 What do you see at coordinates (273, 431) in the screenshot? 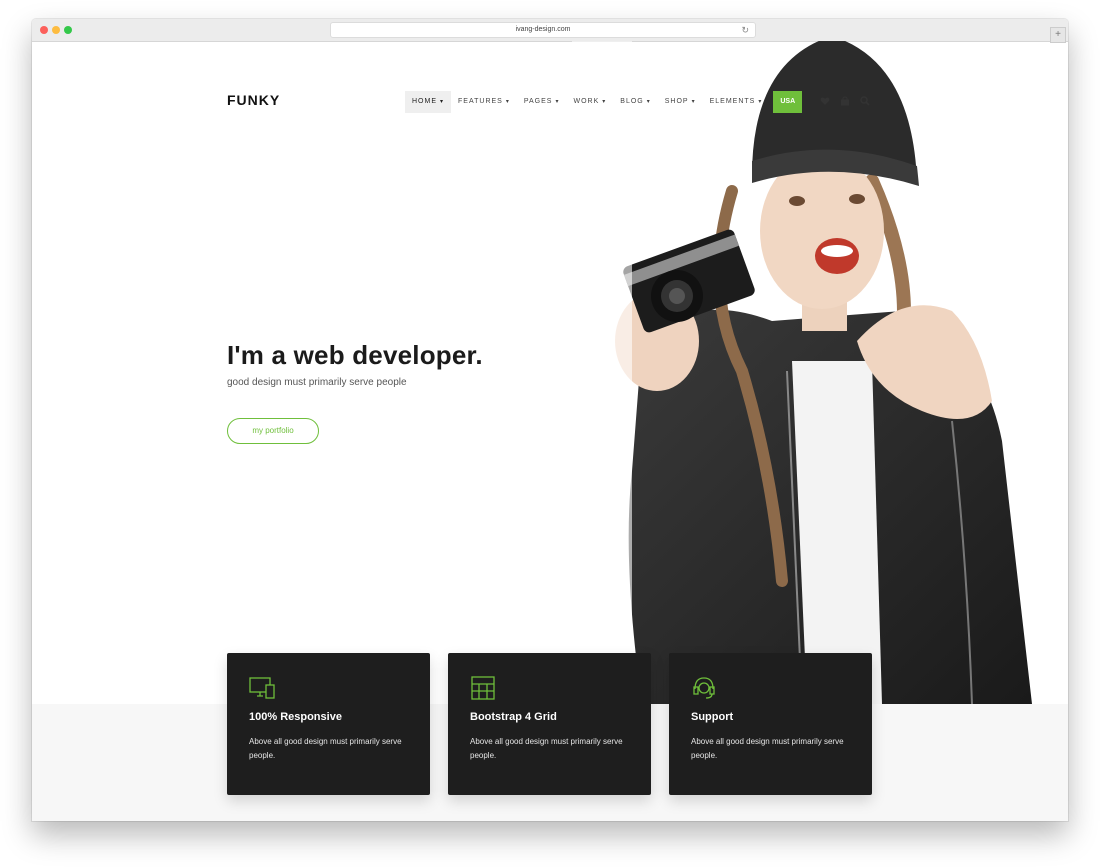
I see `my-portfolio-button: my portfolio` at bounding box center [273, 431].